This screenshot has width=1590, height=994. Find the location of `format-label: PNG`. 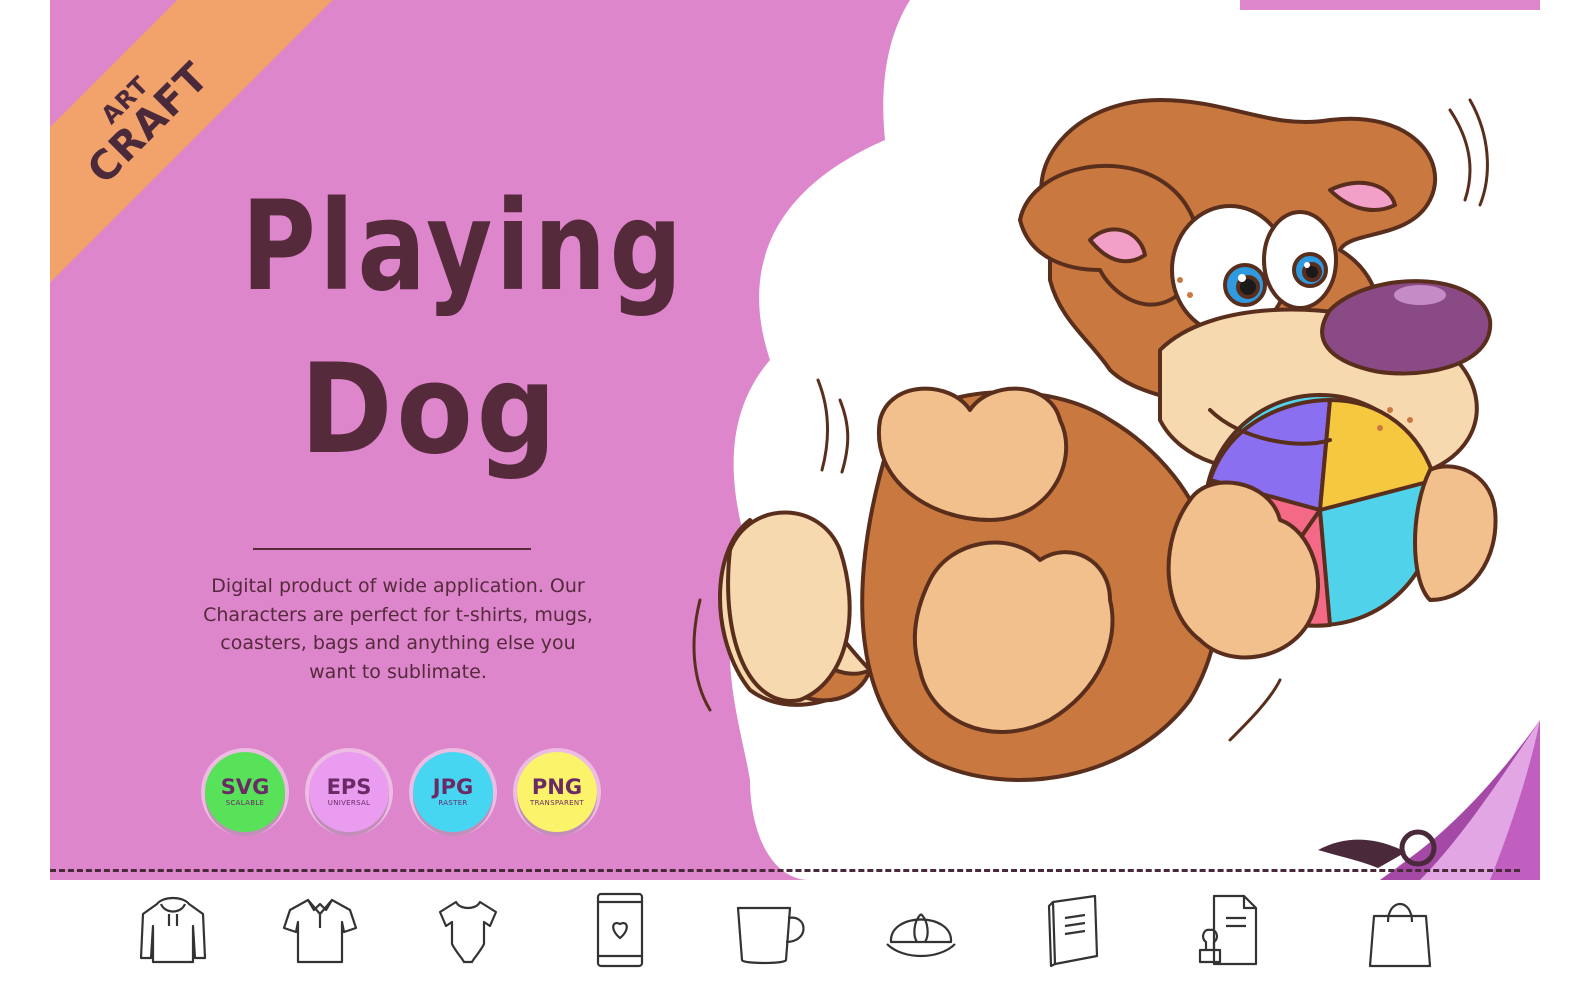

format-label: PNG is located at coordinates (557, 787).